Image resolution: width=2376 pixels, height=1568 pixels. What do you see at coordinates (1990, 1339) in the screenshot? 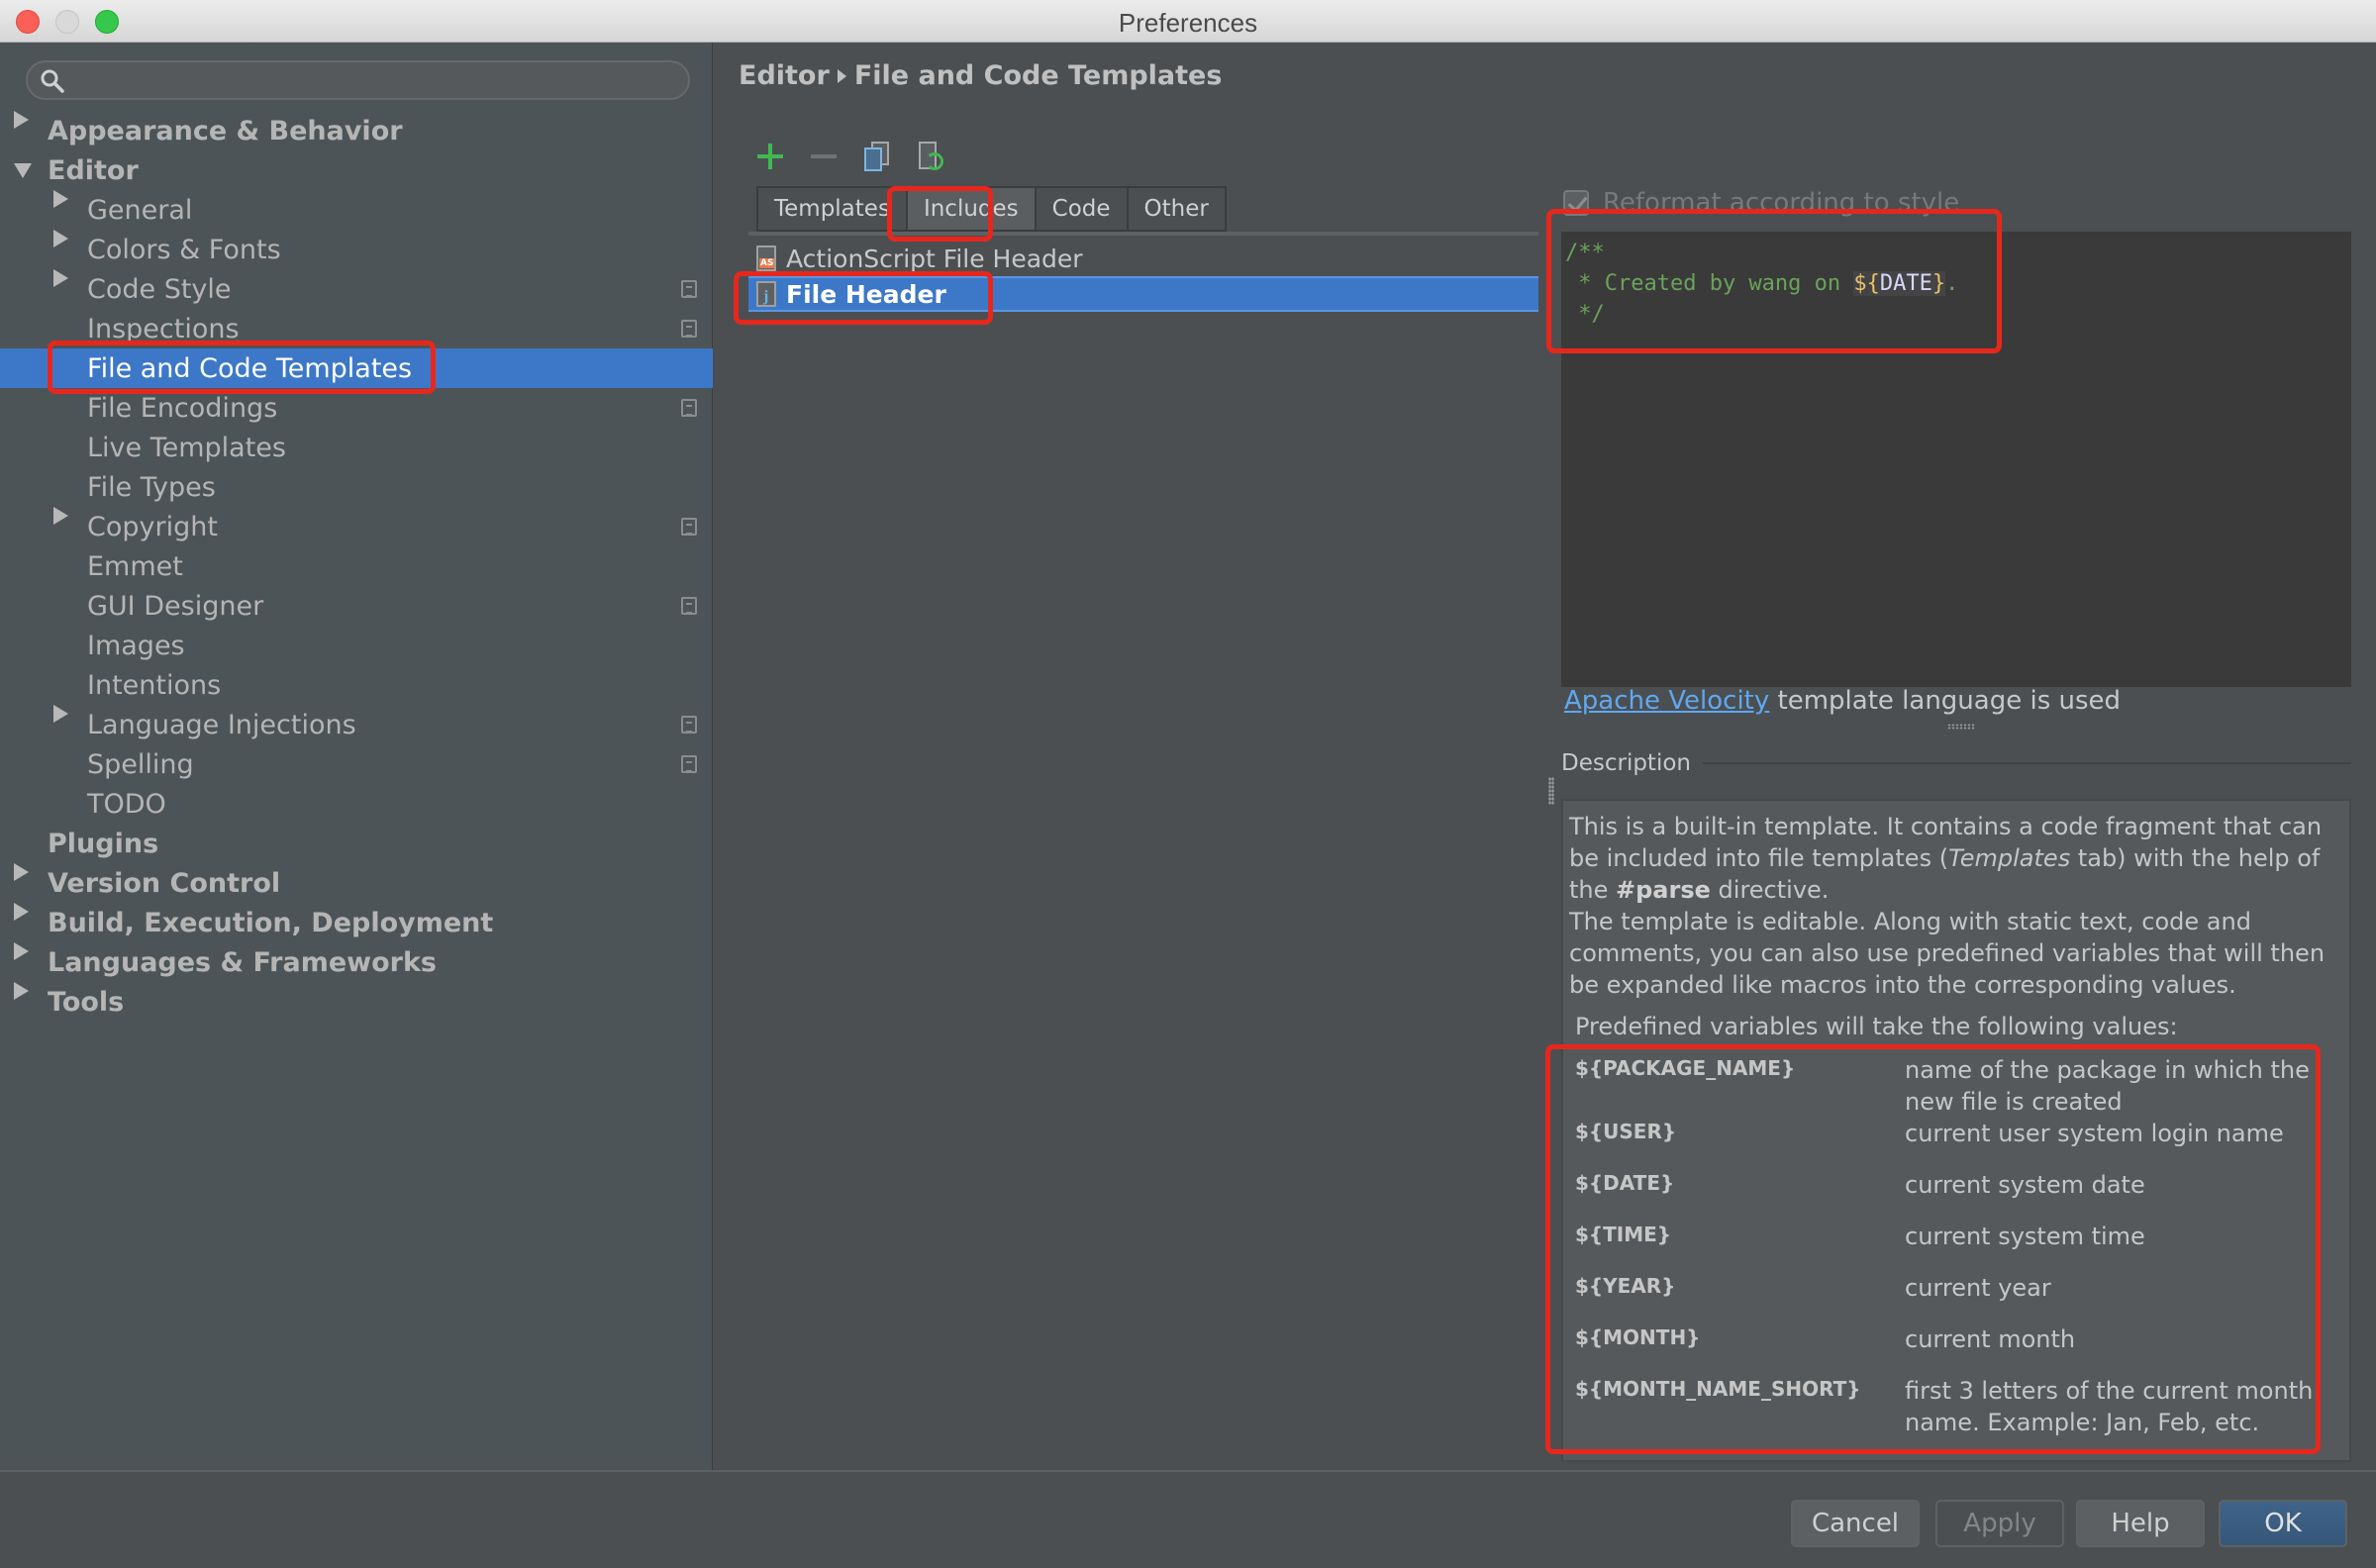
I see `variable-description: current month` at bounding box center [1990, 1339].